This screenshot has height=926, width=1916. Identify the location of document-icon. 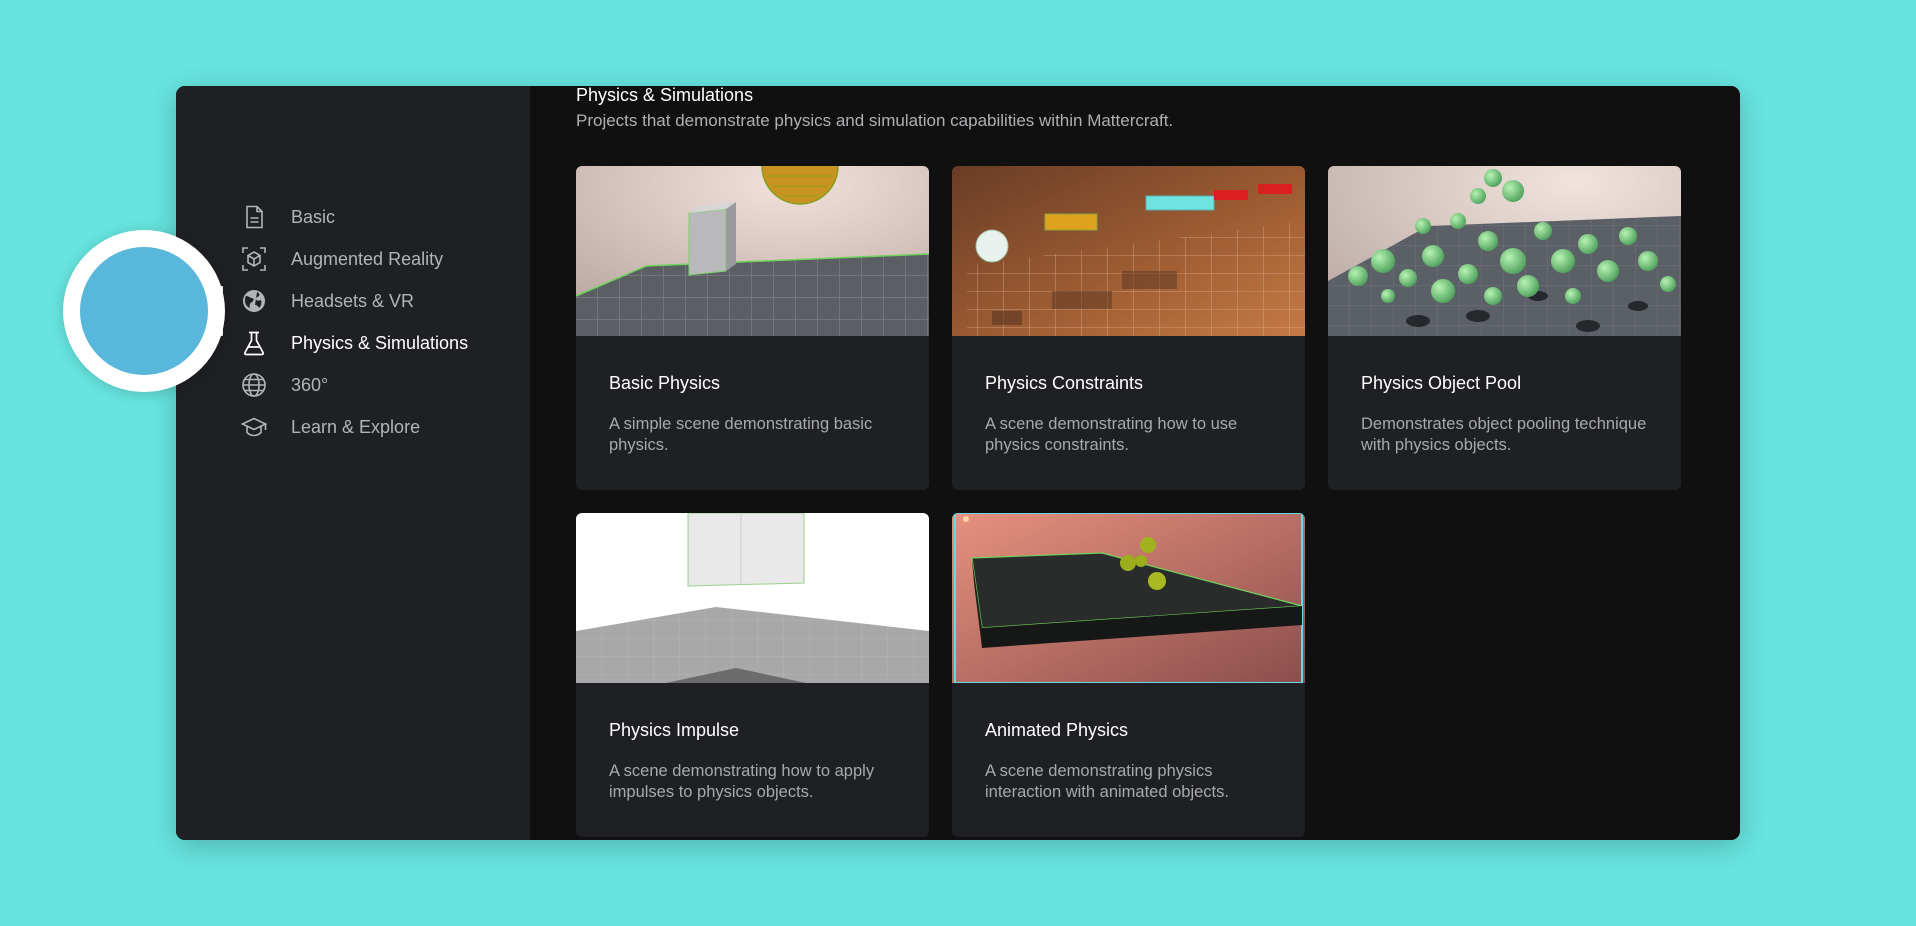
(254, 217).